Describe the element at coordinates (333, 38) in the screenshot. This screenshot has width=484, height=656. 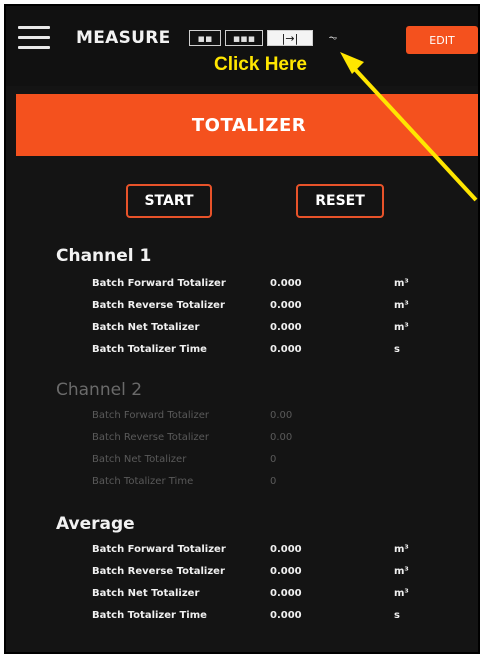
I see `graph-view-icon: ⏦` at that location.